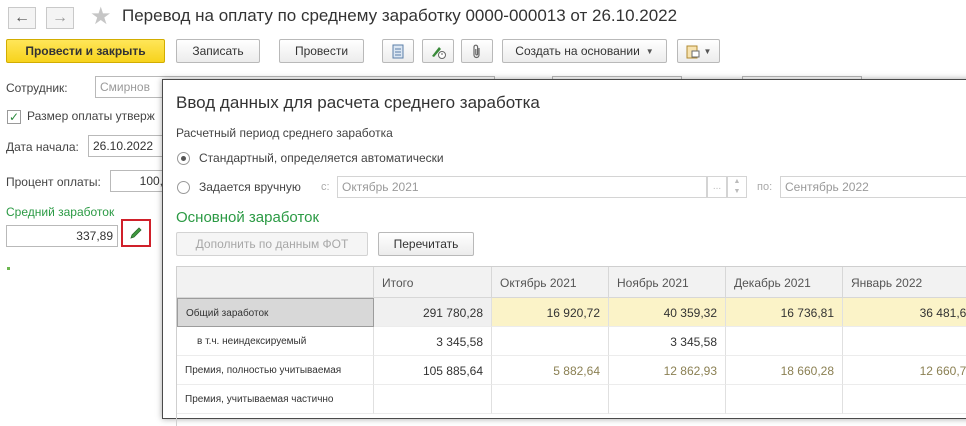  I want to click on row-name-cell: Общий заработок, so click(275, 312).